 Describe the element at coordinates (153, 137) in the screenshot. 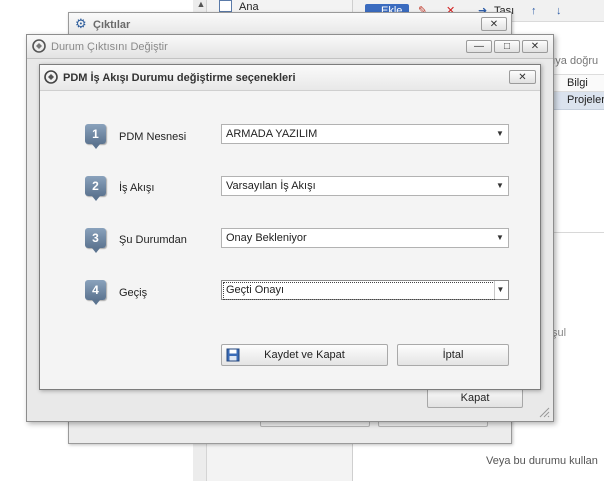

I see `step-label-pdm-object: PDM Nesnesi` at that location.